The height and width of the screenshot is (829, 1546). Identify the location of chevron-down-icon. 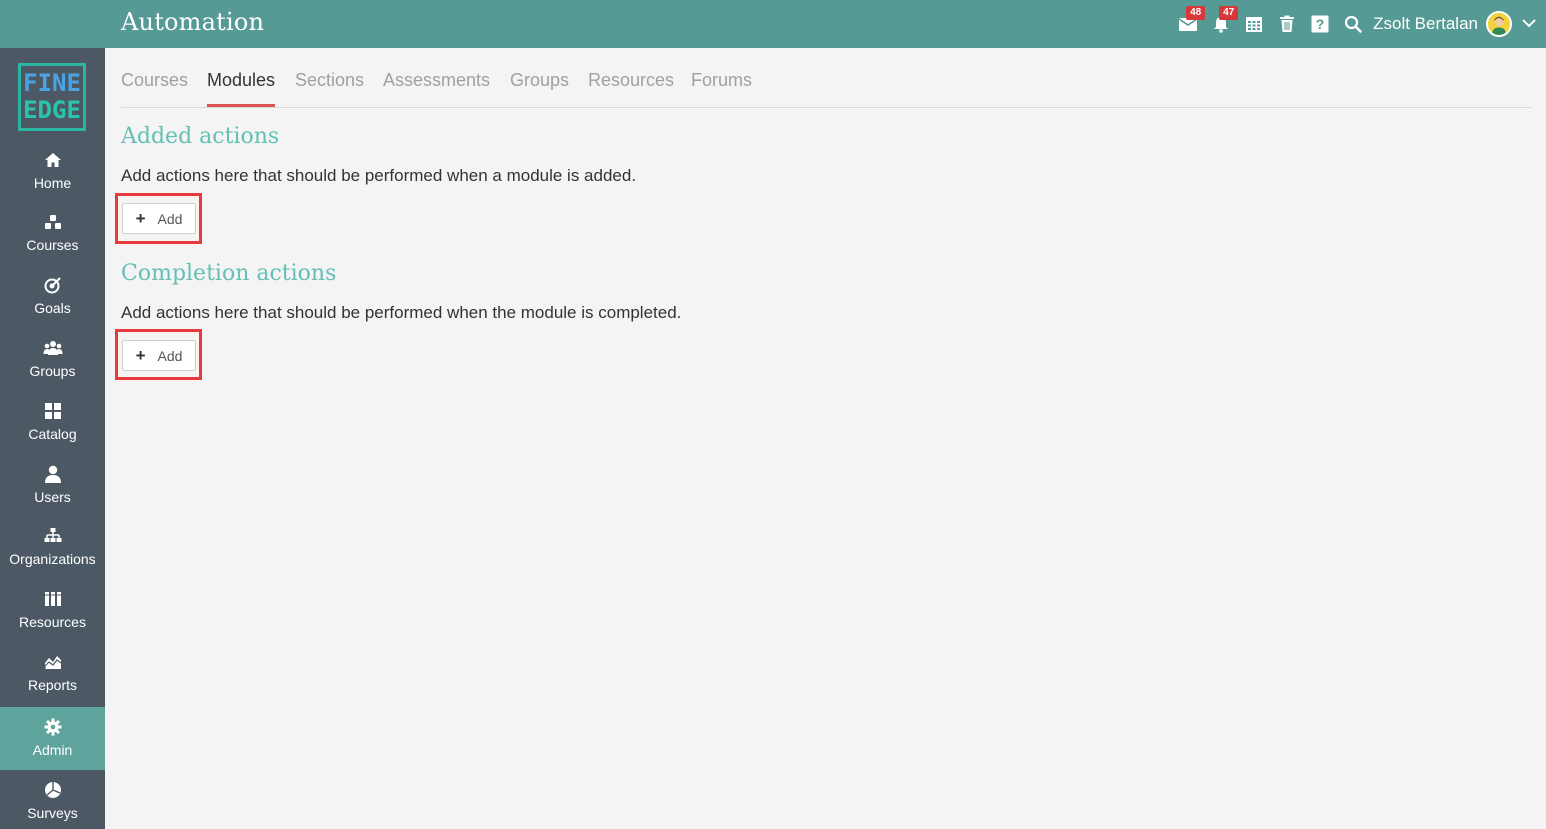
(1529, 24).